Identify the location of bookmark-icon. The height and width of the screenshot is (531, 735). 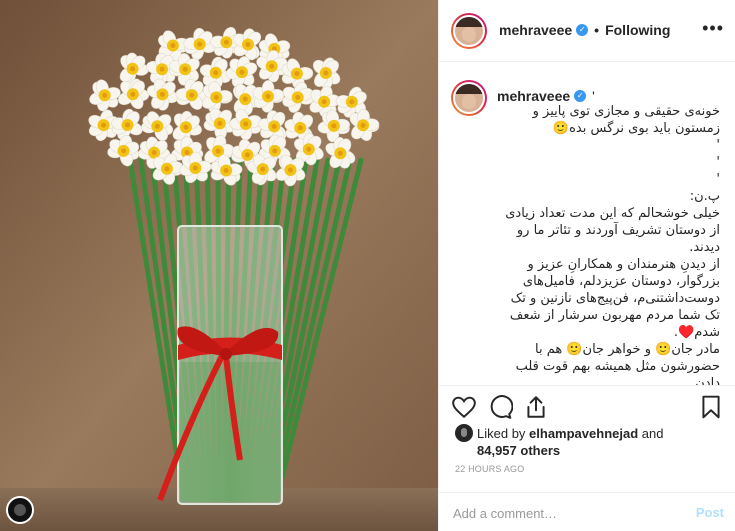
(711, 407).